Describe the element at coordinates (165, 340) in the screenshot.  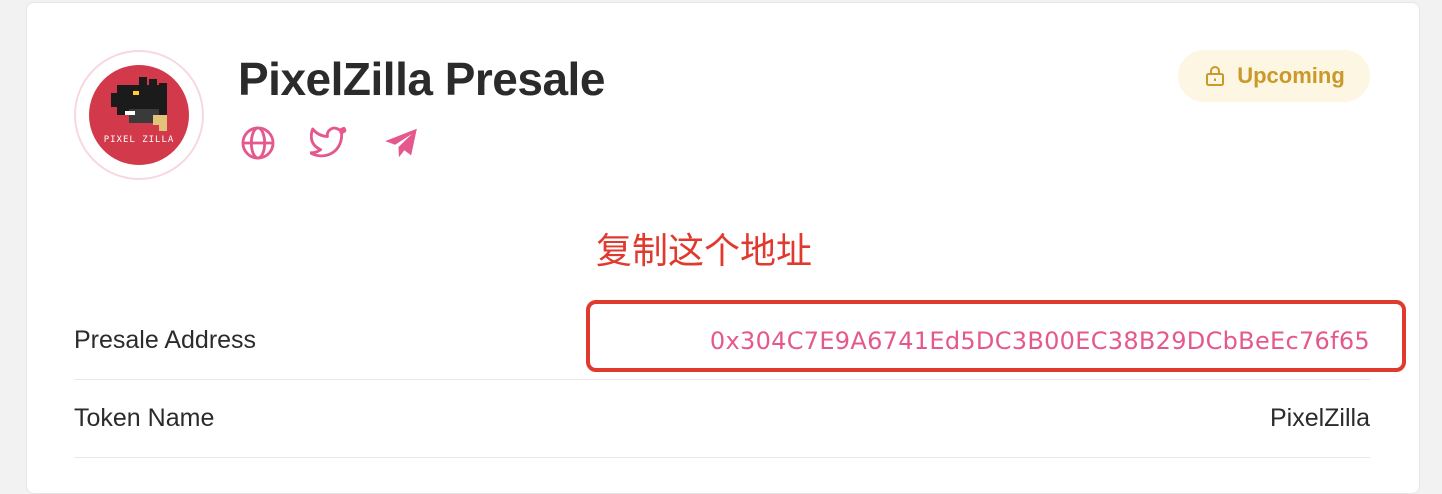
I see `detail-label: Presale Address` at that location.